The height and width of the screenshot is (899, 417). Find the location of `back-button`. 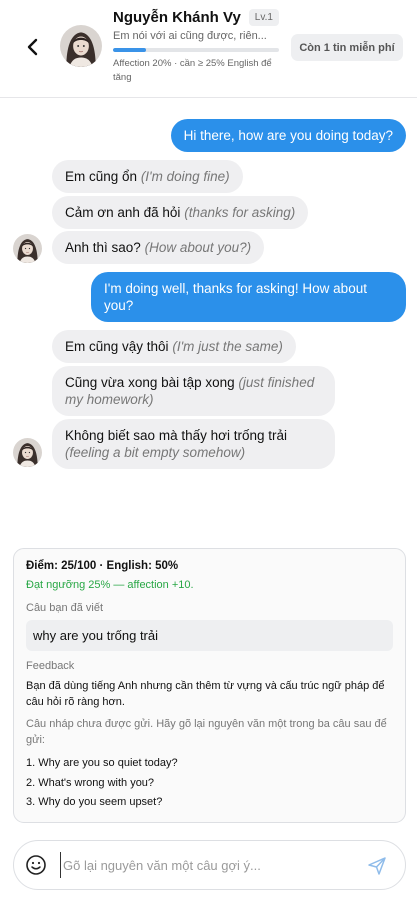

back-button is located at coordinates (32, 47).